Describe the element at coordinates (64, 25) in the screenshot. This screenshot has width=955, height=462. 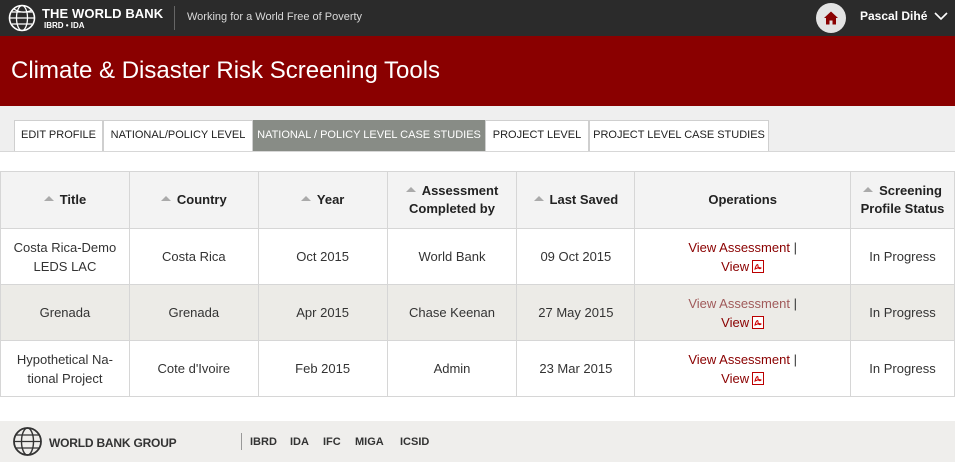
I see `brand-subtitle: IBRD • IDA` at that location.